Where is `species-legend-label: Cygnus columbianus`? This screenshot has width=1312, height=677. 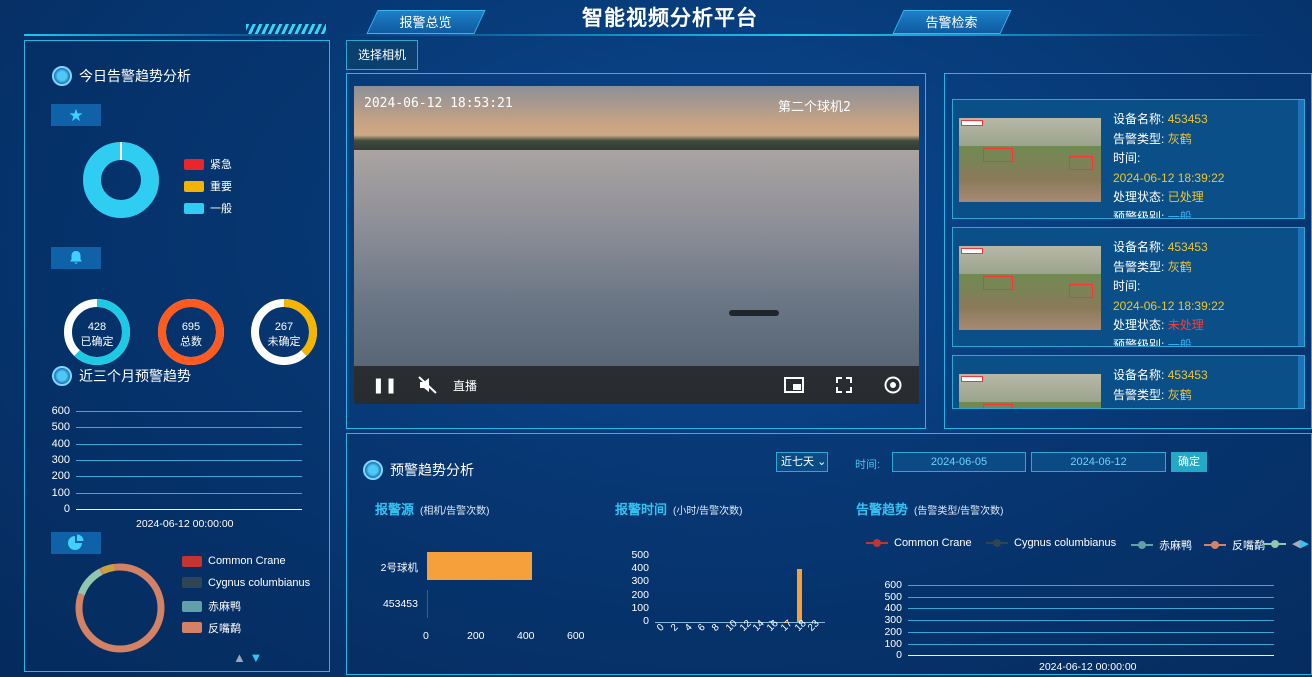 species-legend-label: Cygnus columbianus is located at coordinates (259, 582).